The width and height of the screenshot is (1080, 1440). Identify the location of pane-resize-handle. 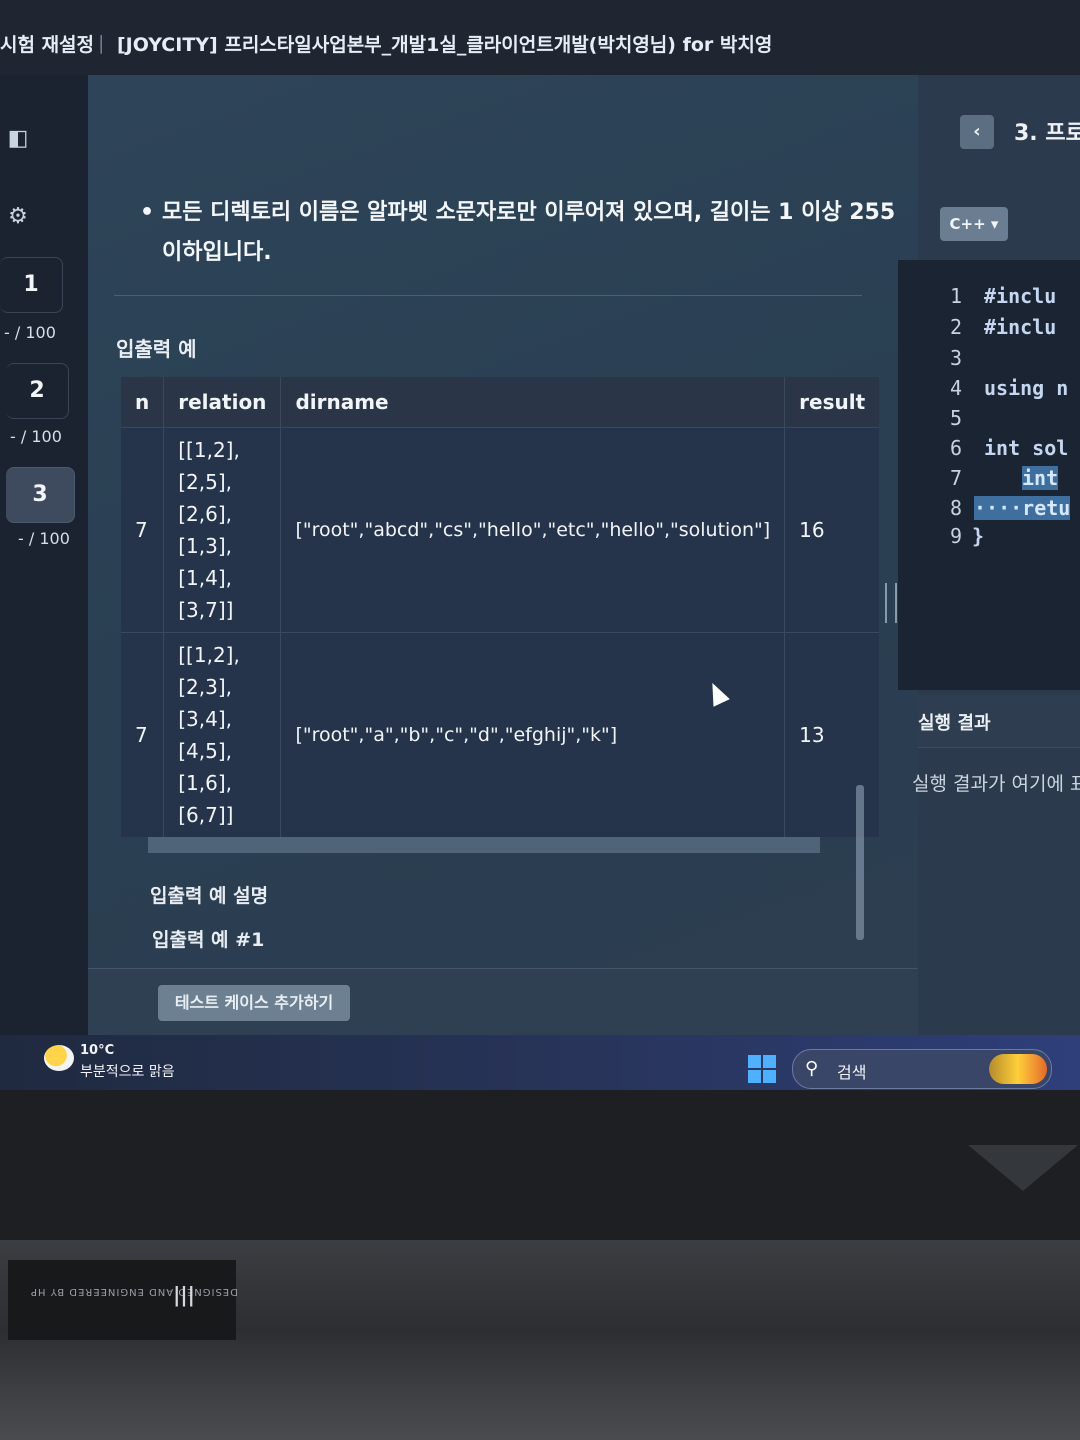
(891, 603).